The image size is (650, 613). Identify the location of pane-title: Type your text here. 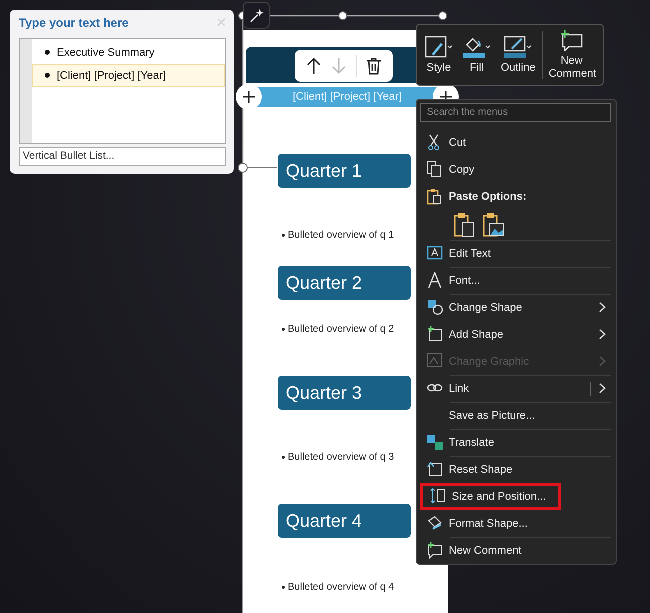
(74, 23).